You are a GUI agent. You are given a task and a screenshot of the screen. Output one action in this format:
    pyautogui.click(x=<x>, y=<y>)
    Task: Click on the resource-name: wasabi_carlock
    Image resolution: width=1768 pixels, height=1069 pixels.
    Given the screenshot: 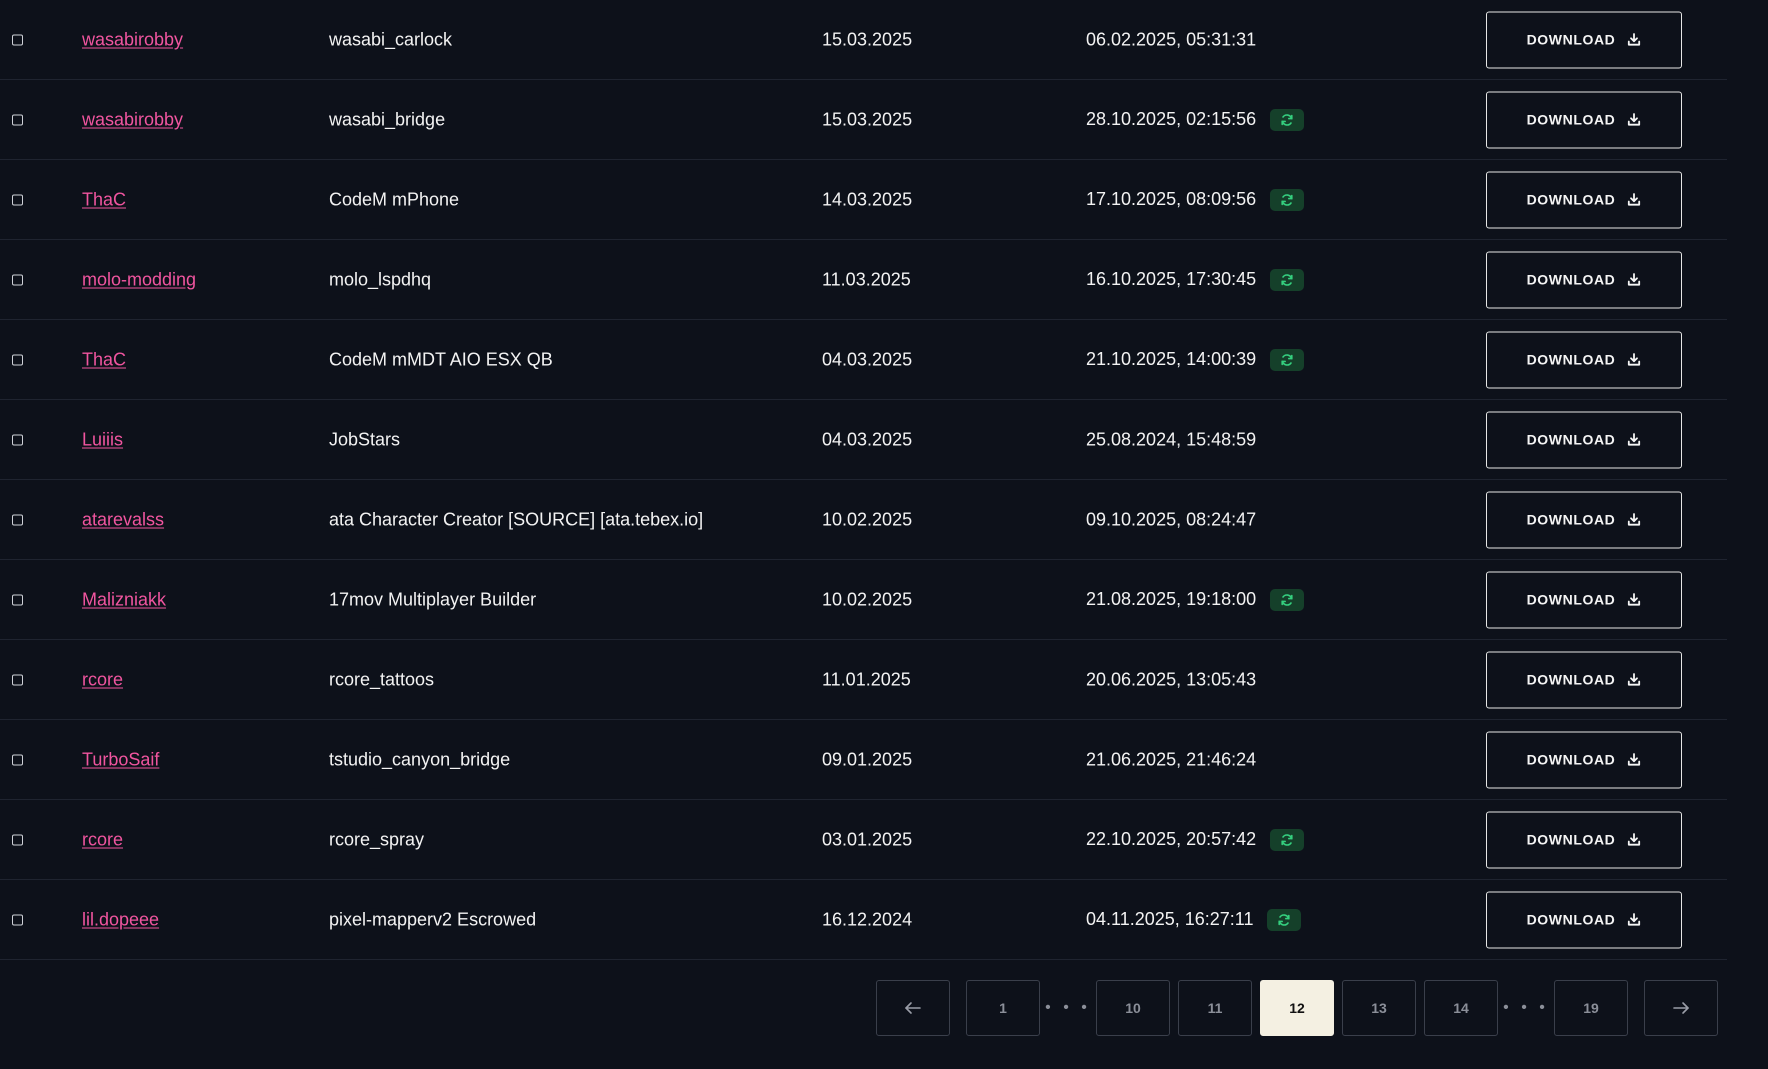 What is the action you would take?
    pyautogui.click(x=391, y=39)
    